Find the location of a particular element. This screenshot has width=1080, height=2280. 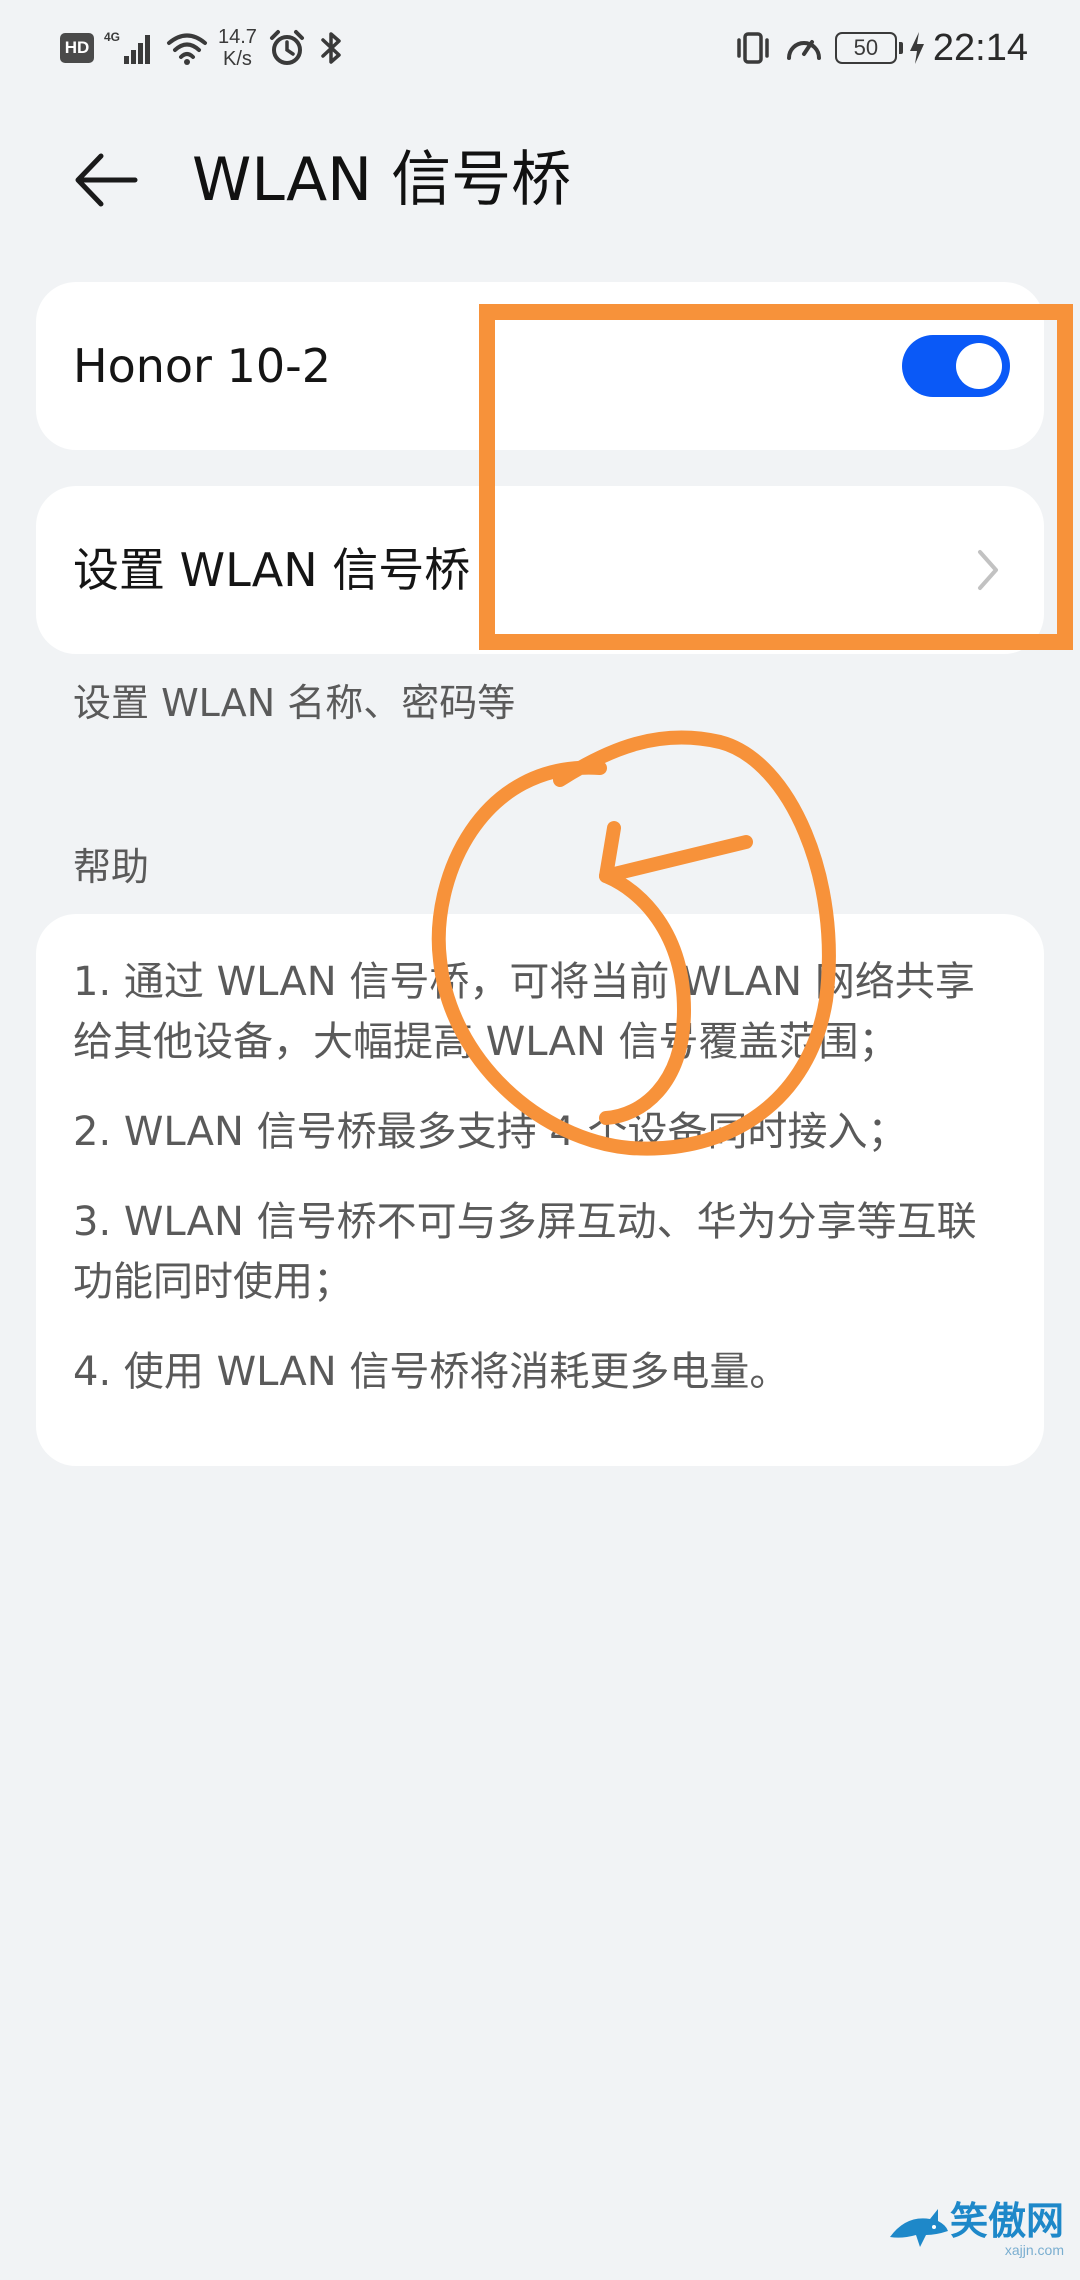

help-item-4: 4. 使用 WLAN 信号桥将消耗更多电量。 is located at coordinates (431, 1372).